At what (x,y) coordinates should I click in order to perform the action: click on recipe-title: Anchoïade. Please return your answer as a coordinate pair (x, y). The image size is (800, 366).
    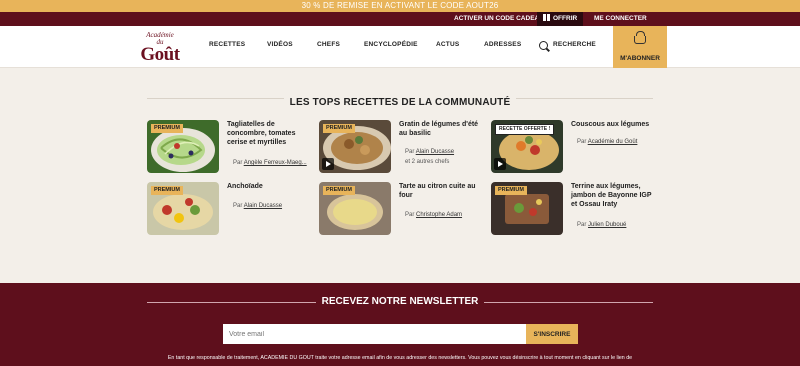
    Looking at the image, I should click on (269, 186).